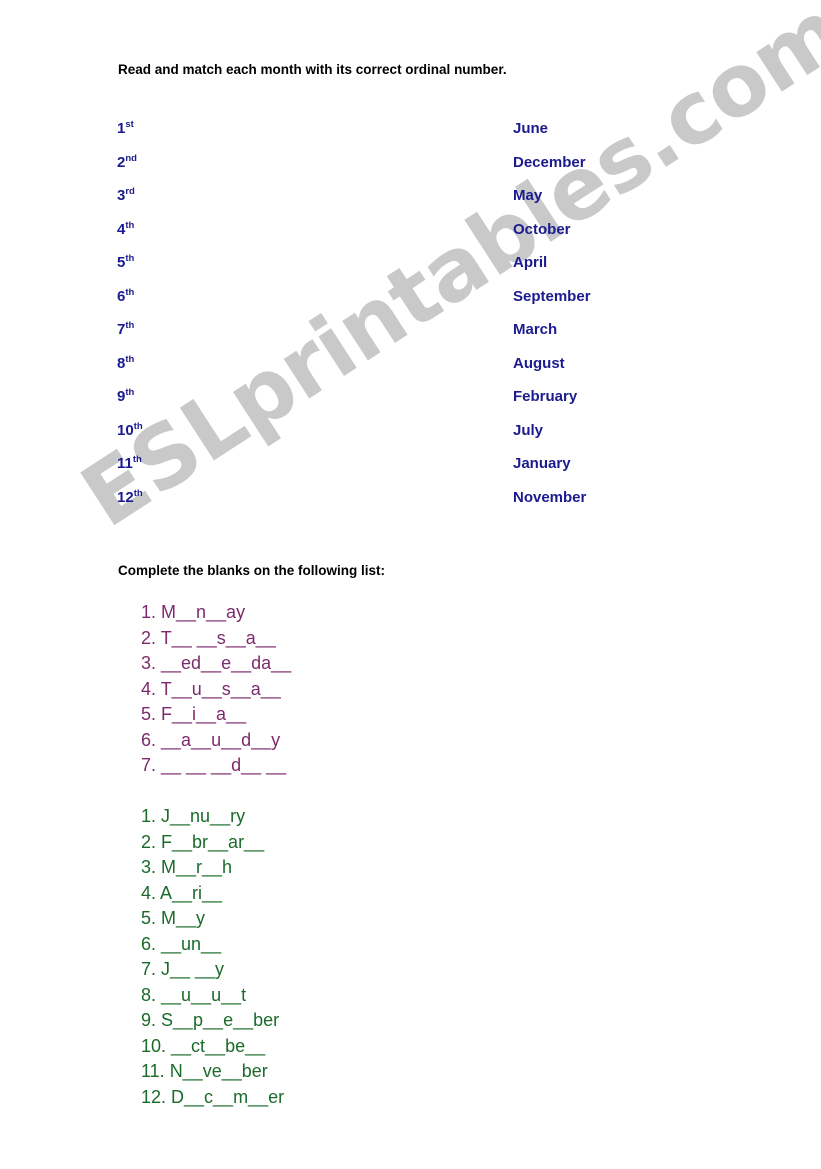  I want to click on ordinal-5: 5th, so click(125, 262).